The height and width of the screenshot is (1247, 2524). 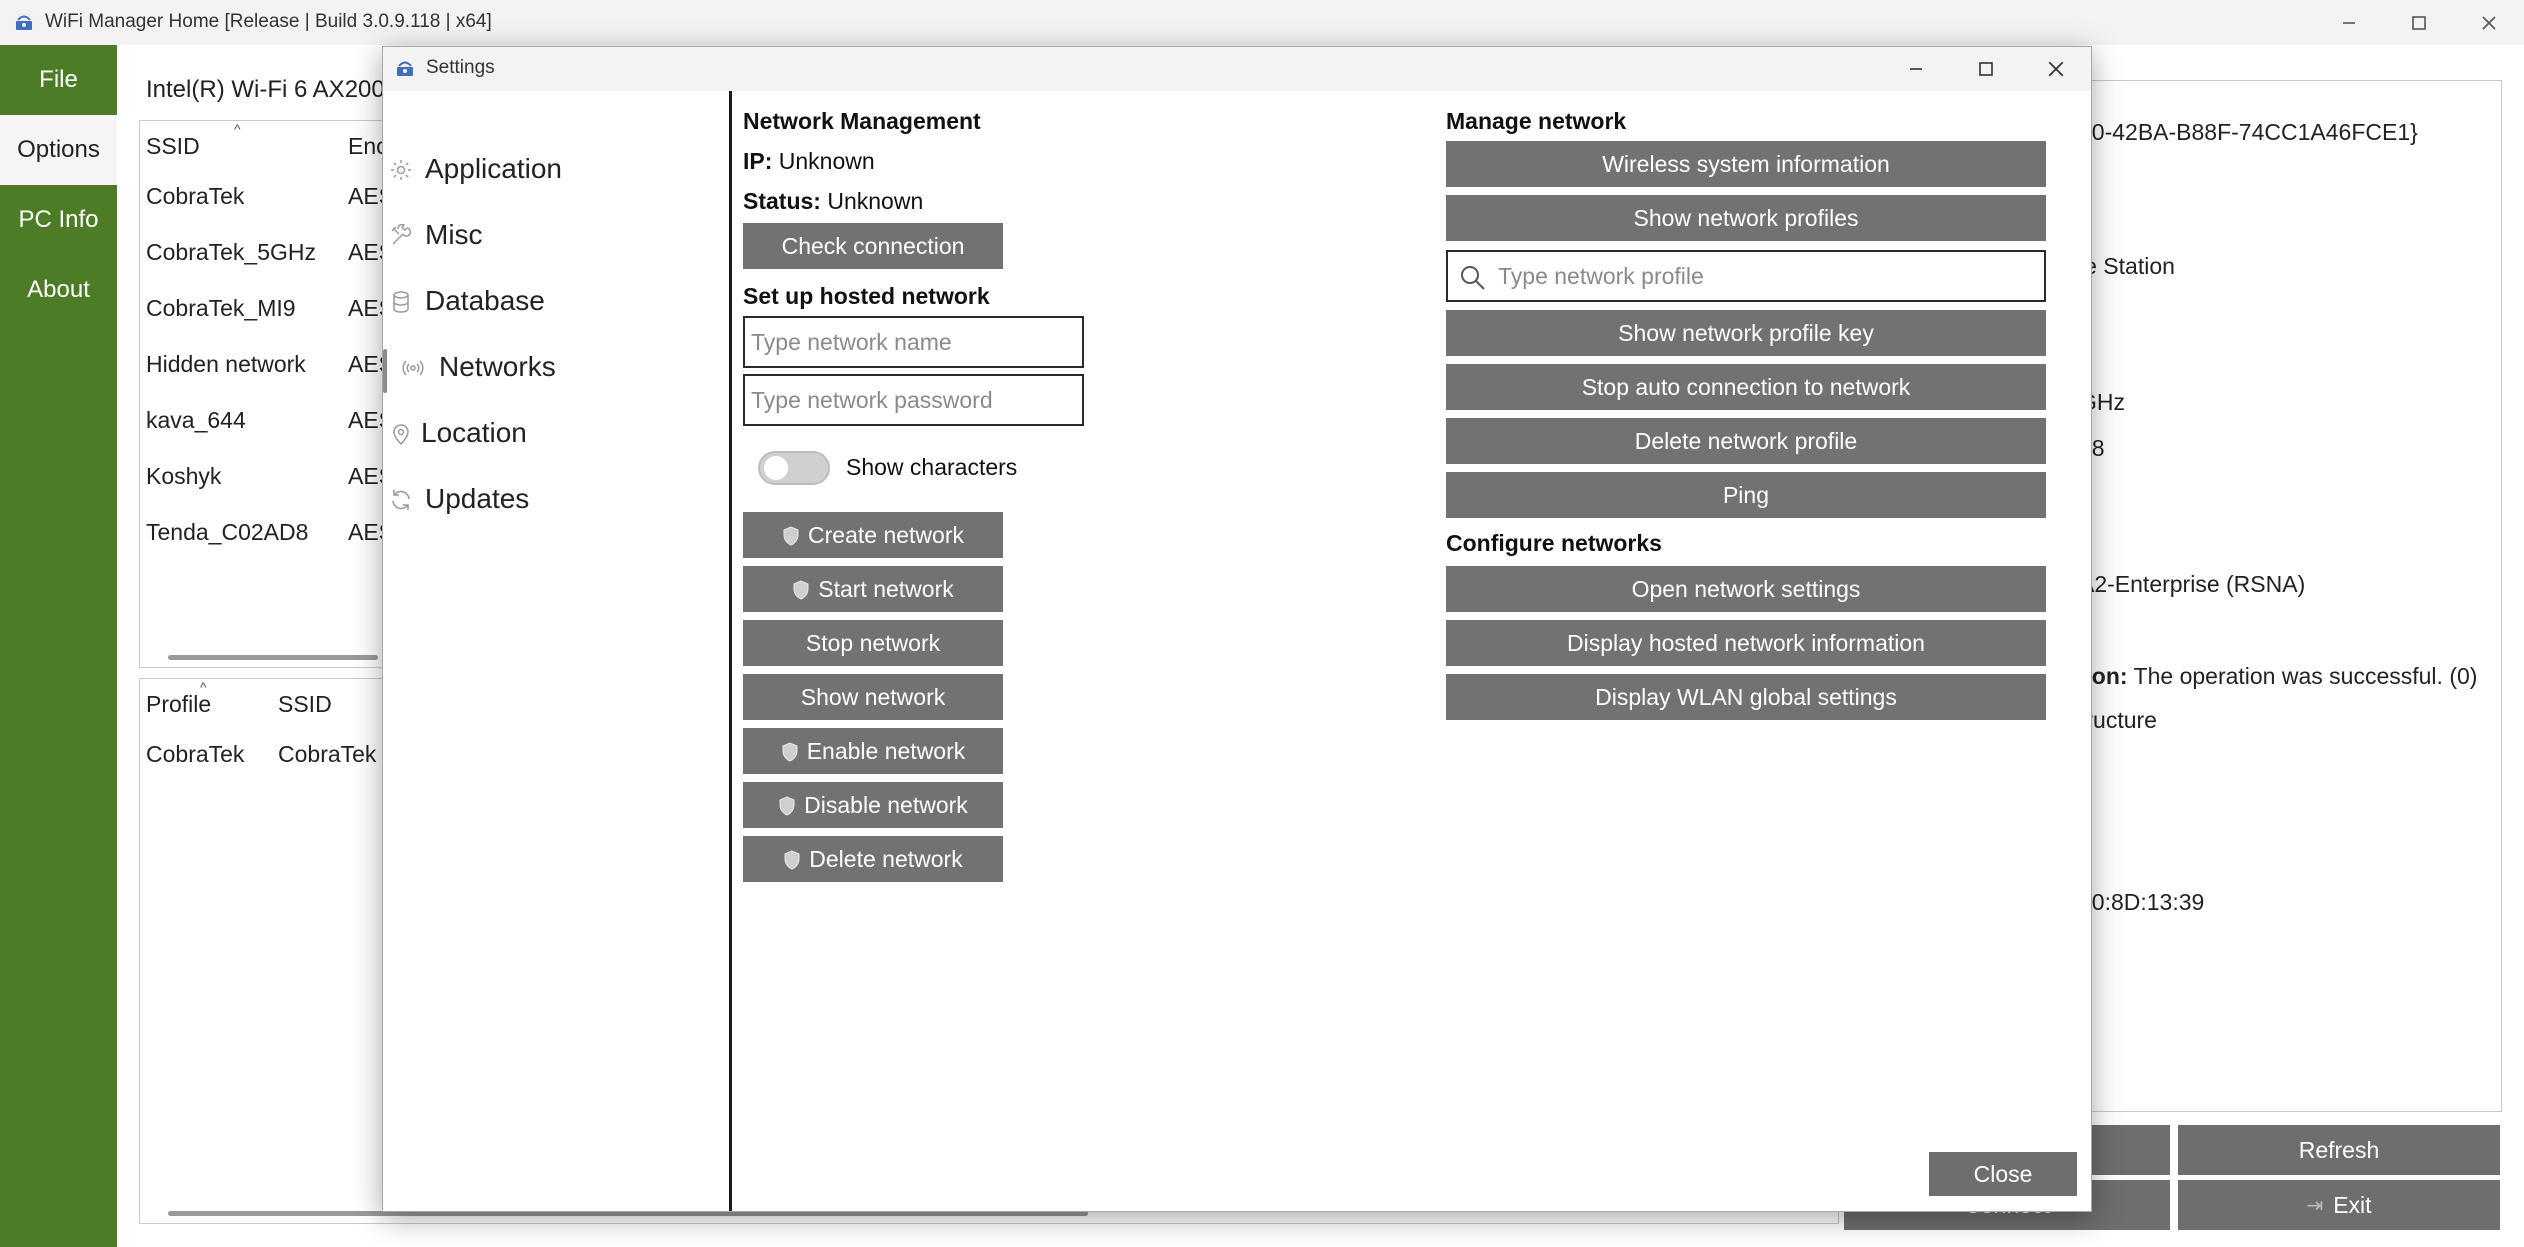 I want to click on adapter-selector: Intel(R) Wi-Fi 6 AX200, so click(x=265, y=90).